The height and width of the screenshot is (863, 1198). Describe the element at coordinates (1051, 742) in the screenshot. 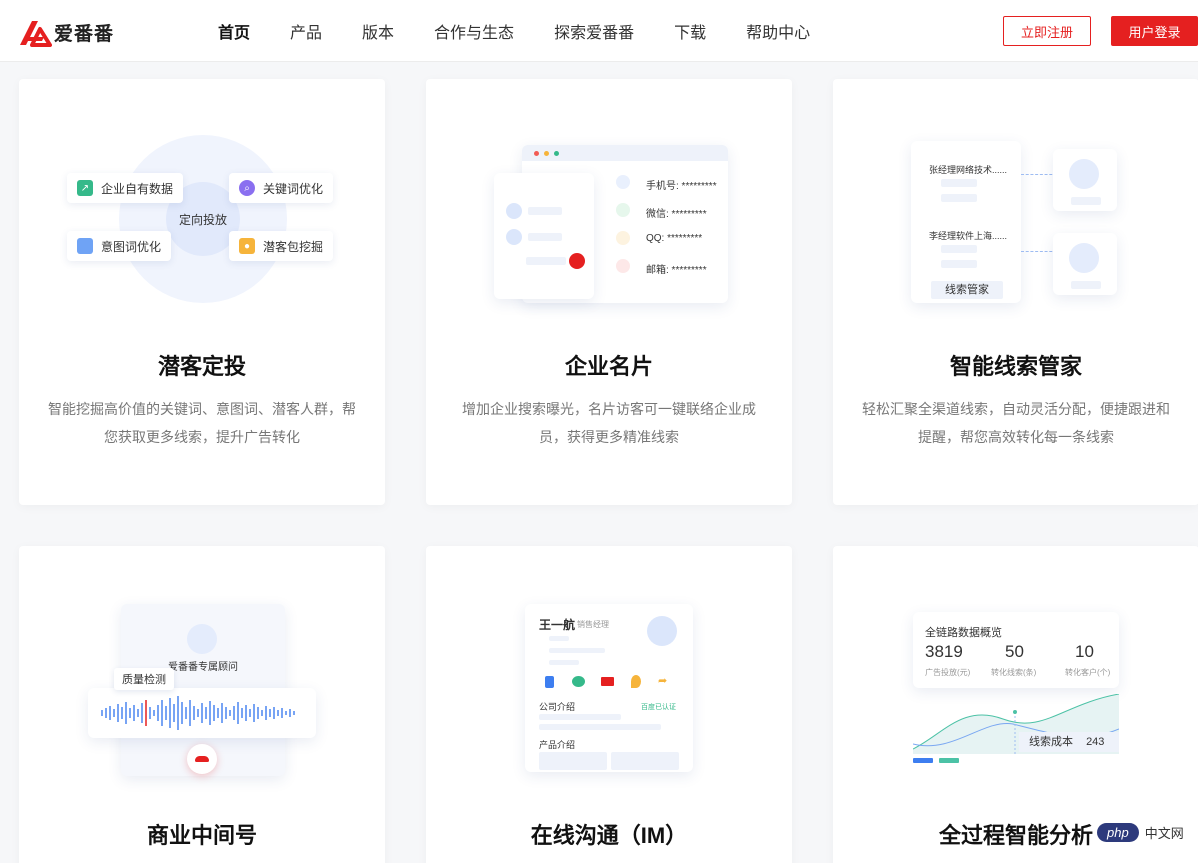

I see `tooltip-label: 线索成本` at that location.